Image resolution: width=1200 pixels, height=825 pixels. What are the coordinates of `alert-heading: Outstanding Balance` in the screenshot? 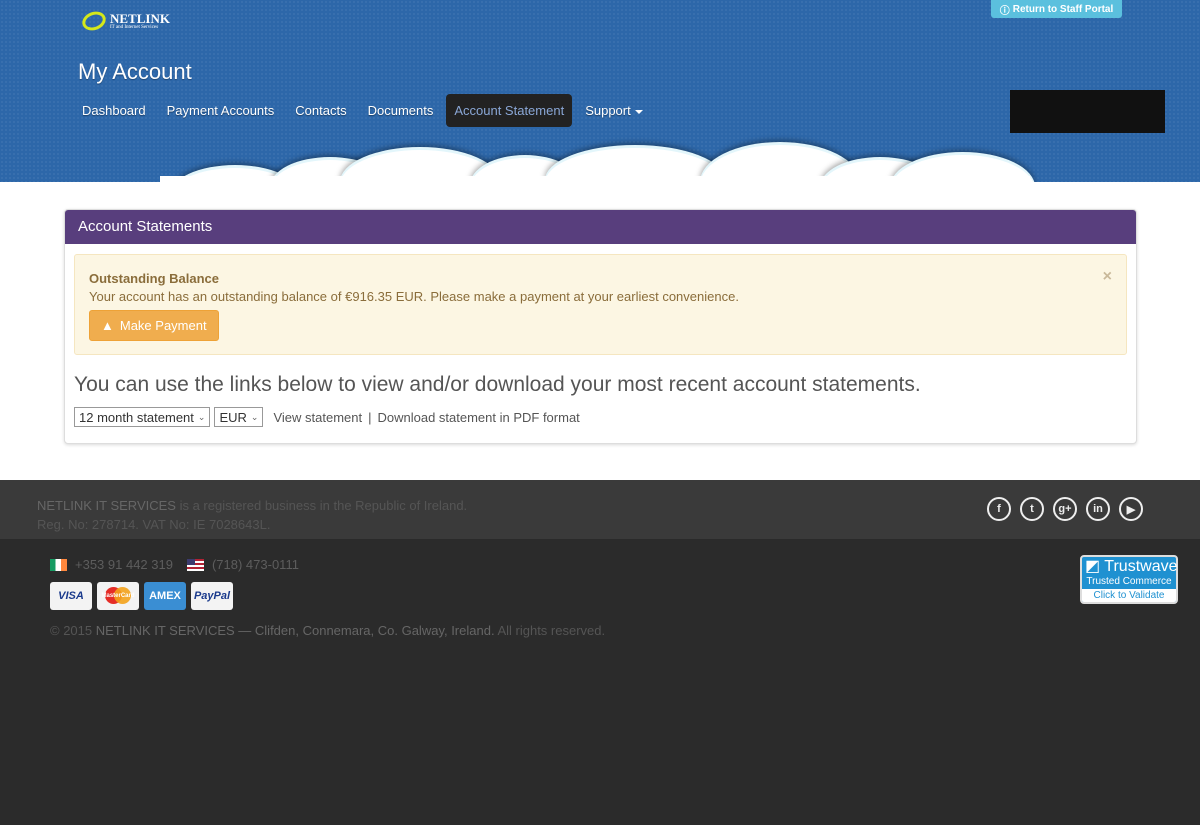 It's located at (154, 278).